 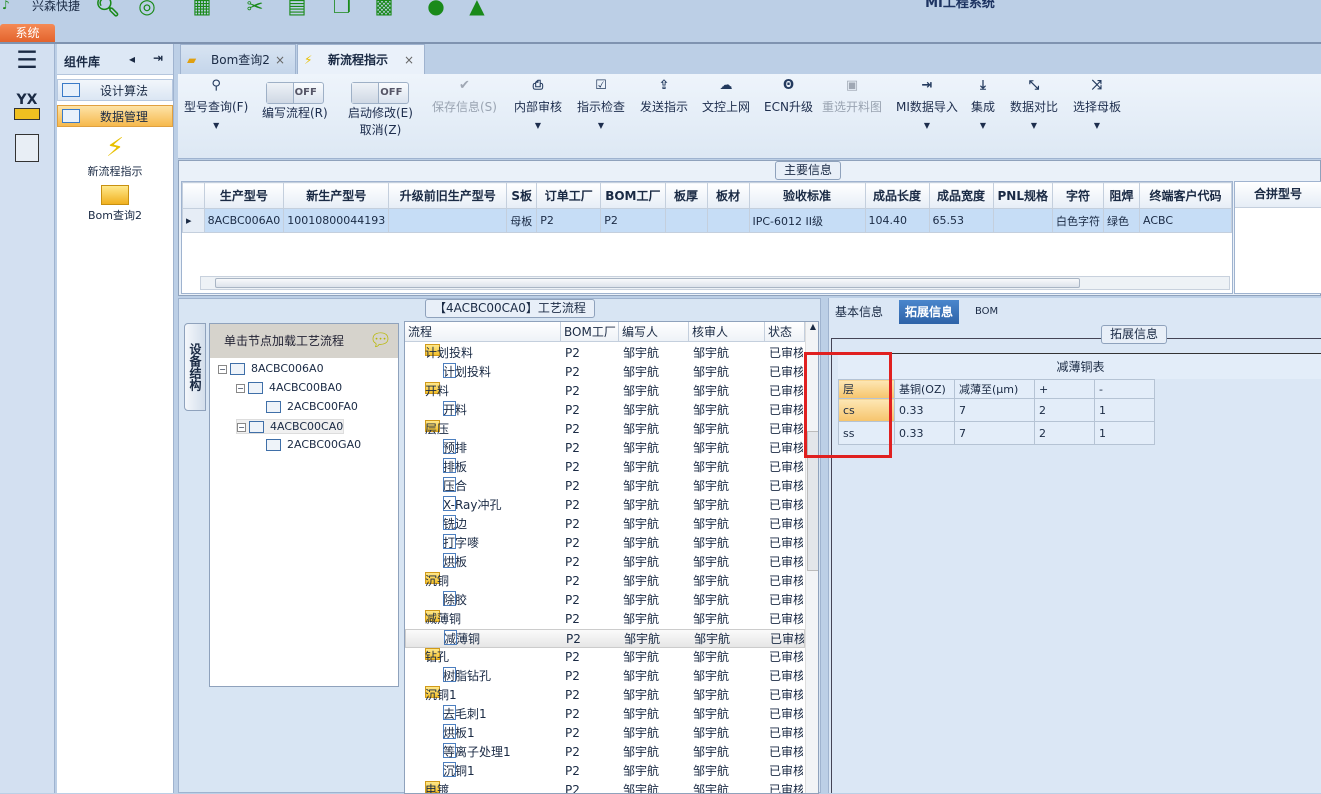 What do you see at coordinates (929, 312) in the screenshot?
I see `tab-extension-info: 拓展信息` at bounding box center [929, 312].